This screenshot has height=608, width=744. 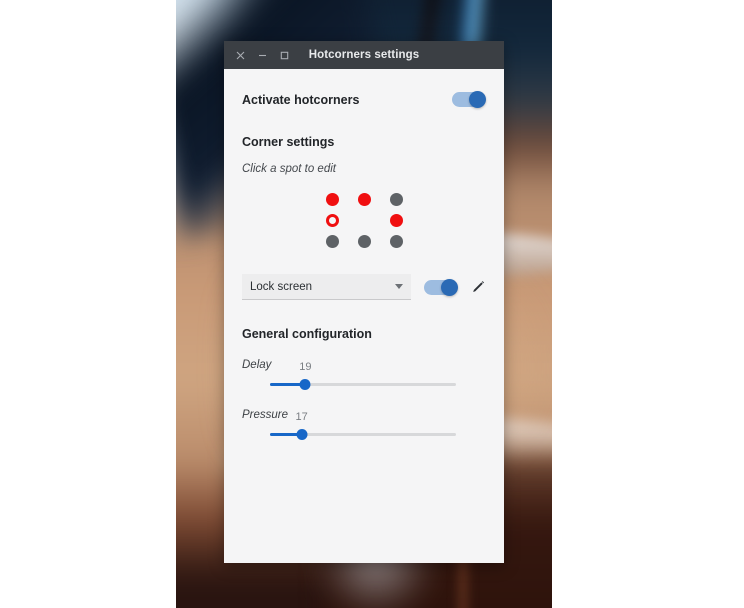 What do you see at coordinates (399, 286) in the screenshot?
I see `chevron-down-icon` at bounding box center [399, 286].